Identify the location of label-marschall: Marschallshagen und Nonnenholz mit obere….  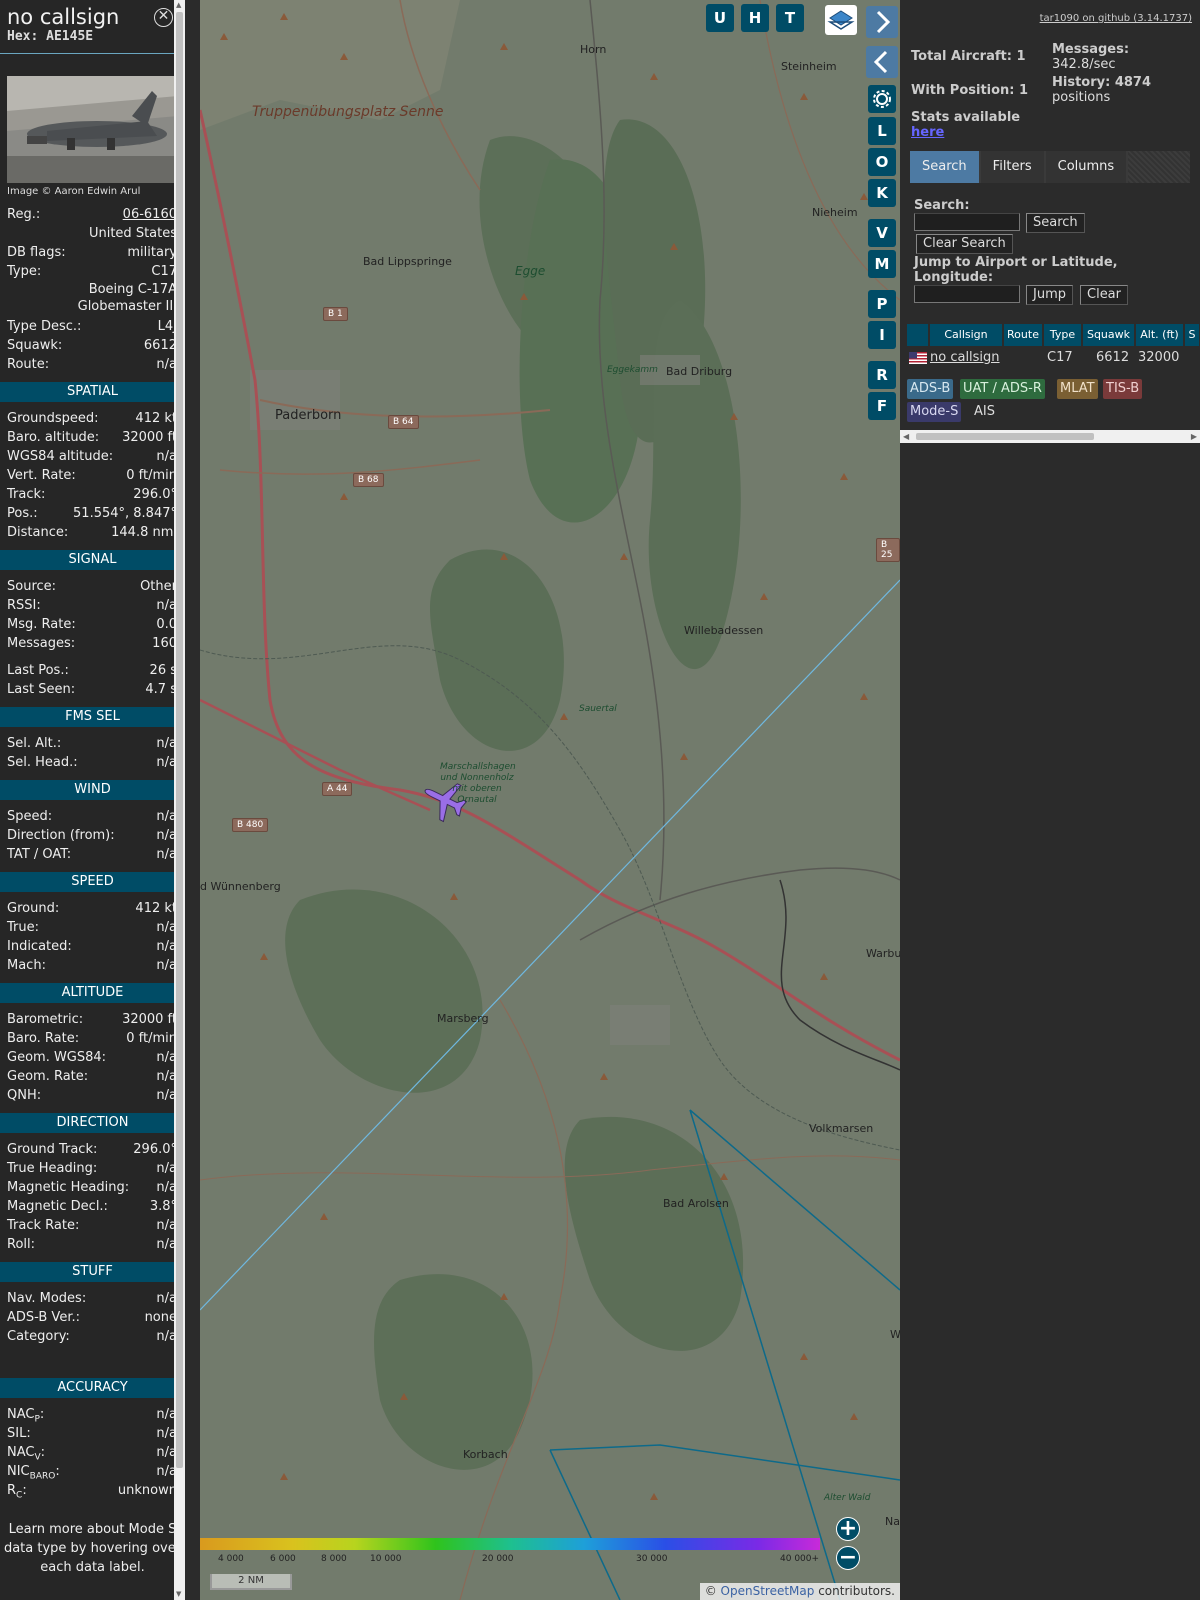
(478, 783).